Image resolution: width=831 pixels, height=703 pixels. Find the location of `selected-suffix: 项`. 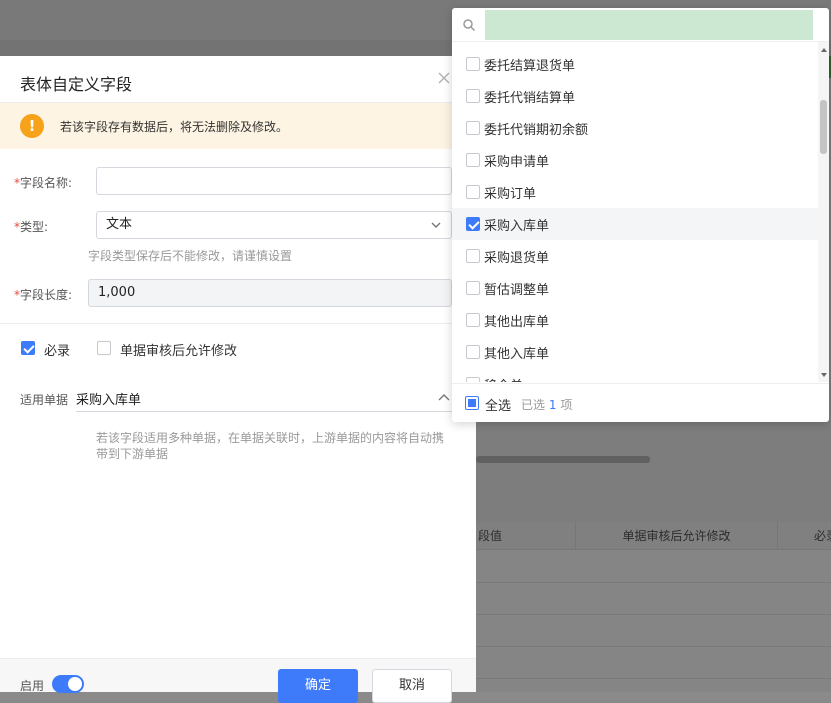

selected-suffix: 项 is located at coordinates (566, 405).